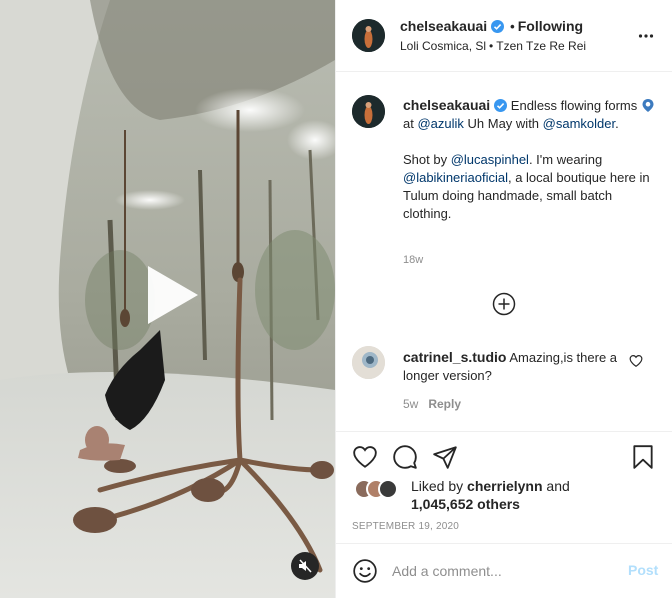  Describe the element at coordinates (443, 46) in the screenshot. I see `location-link: Loli Cosmica, Sl` at that location.